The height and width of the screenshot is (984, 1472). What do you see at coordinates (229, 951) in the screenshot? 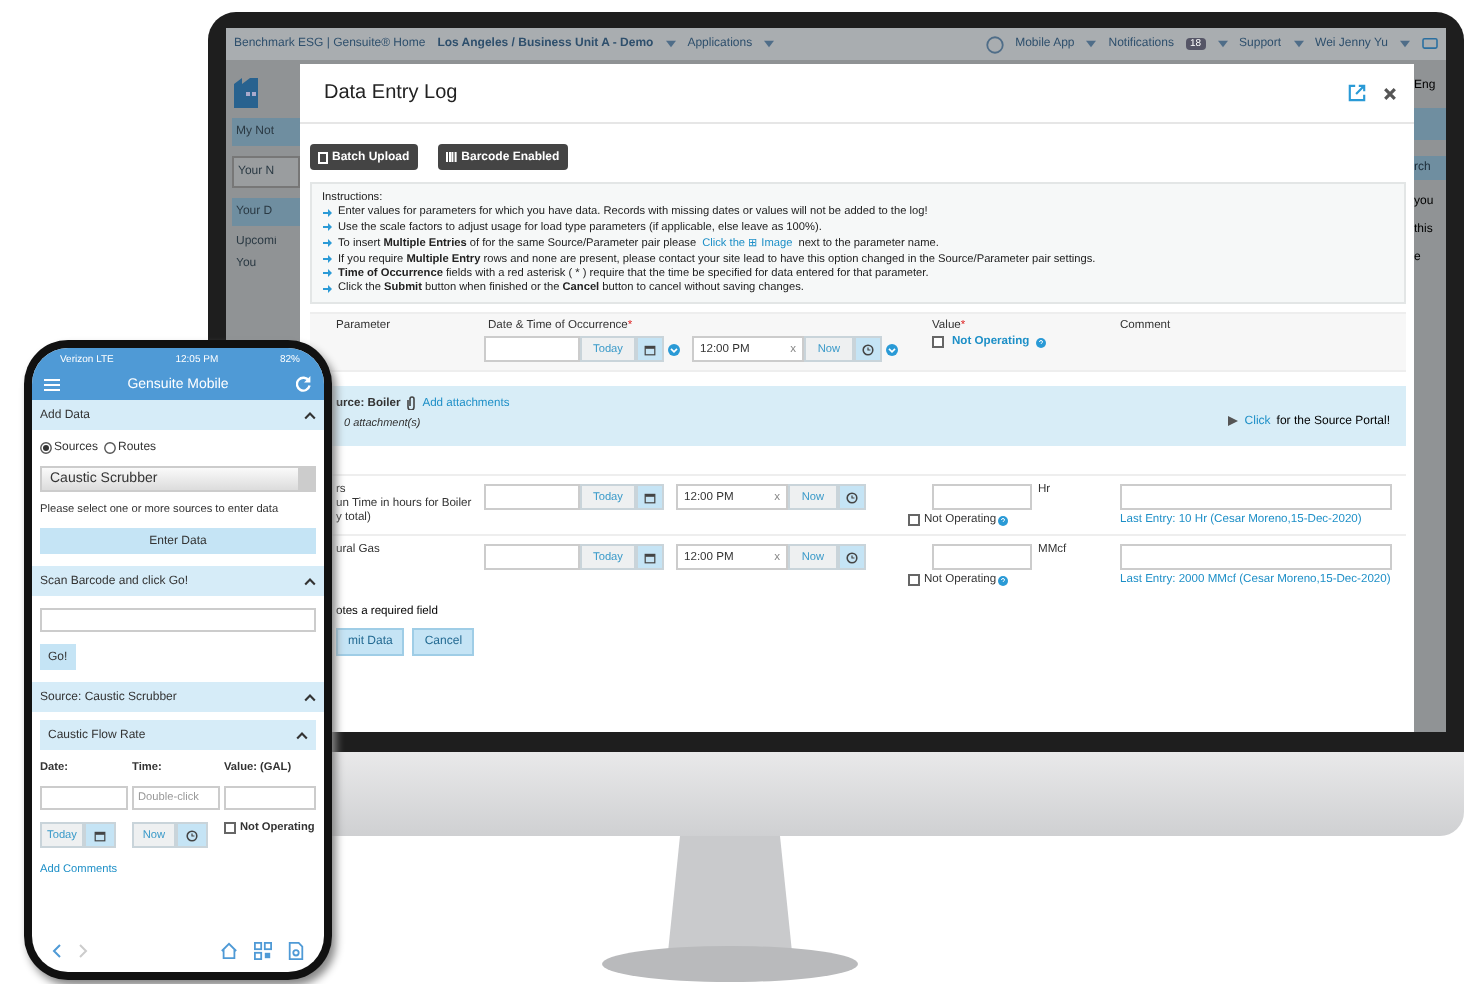
I see `home-icon` at bounding box center [229, 951].